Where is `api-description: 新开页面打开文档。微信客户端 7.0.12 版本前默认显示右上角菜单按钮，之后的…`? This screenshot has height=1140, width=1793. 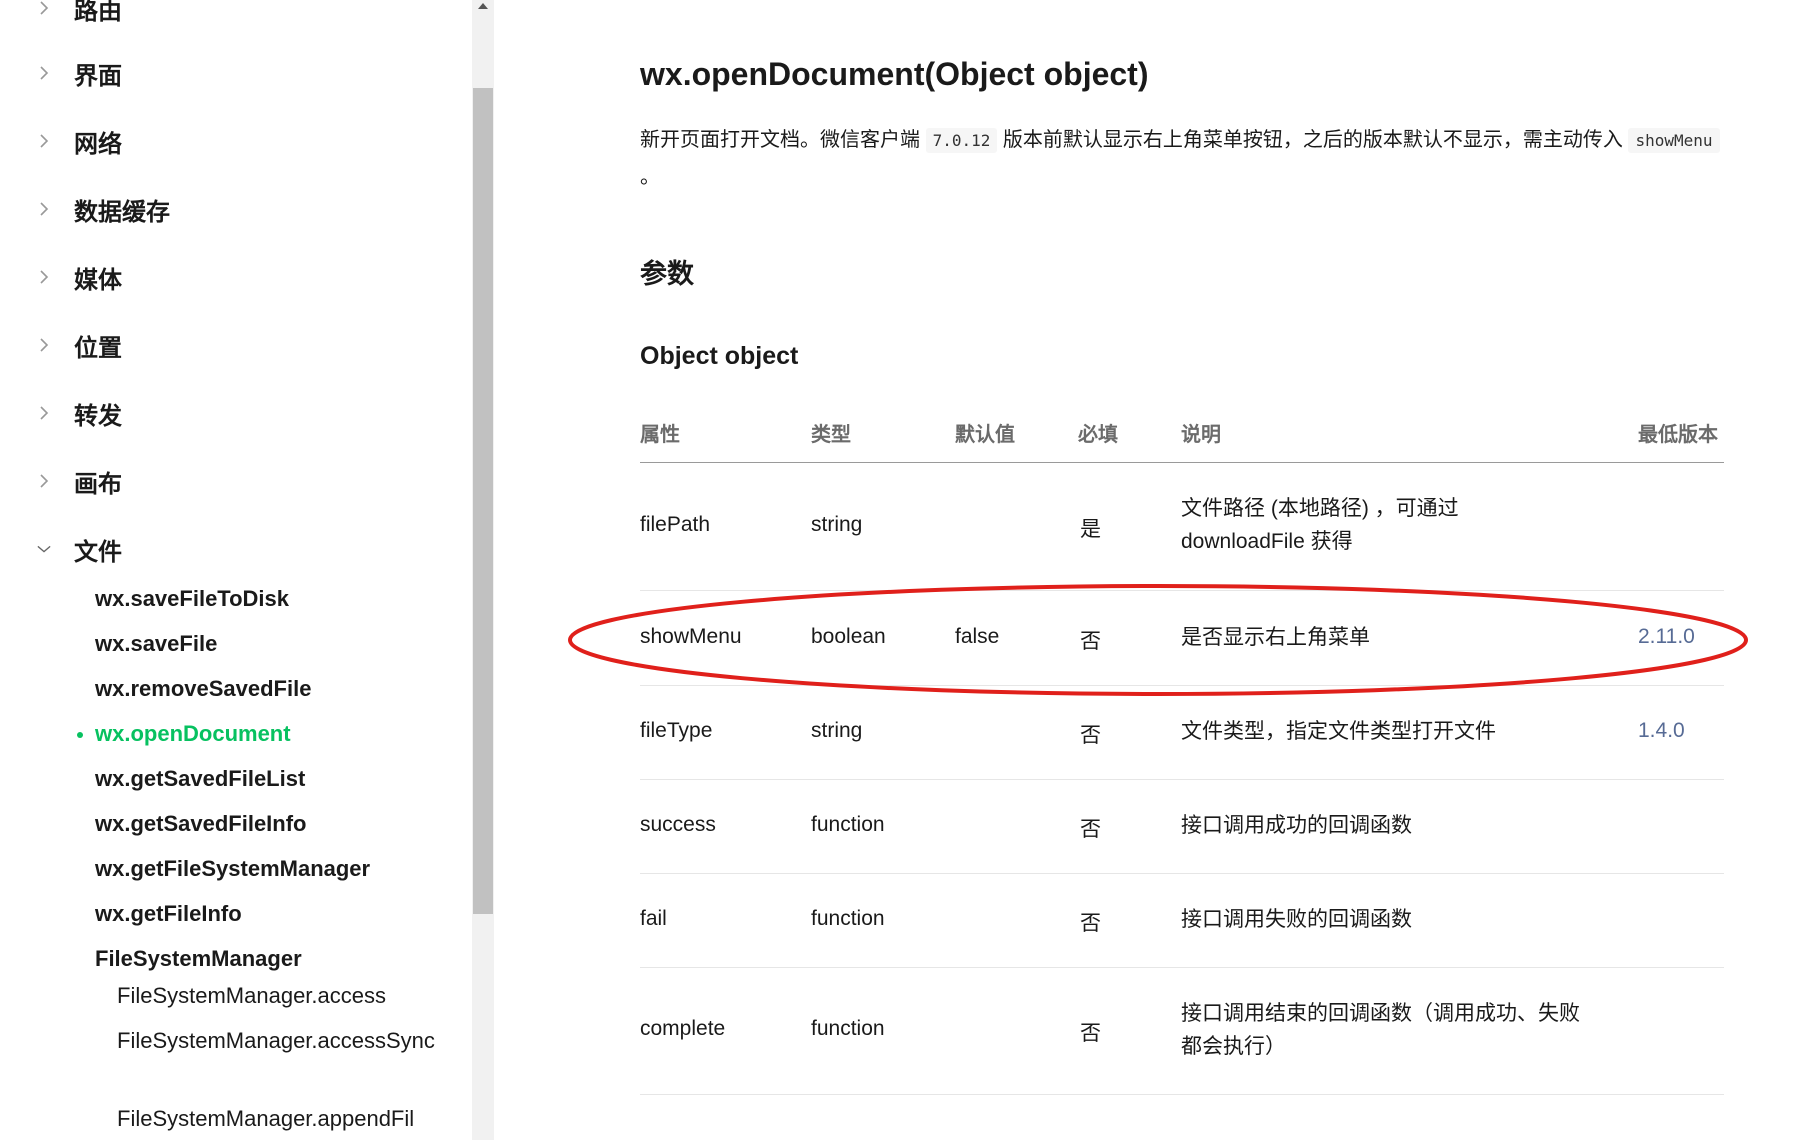
api-description: 新开页面打开文档。微信客户端 7.0.12 版本前默认显示右上角菜单按钮，之后的… is located at coordinates (1190, 158).